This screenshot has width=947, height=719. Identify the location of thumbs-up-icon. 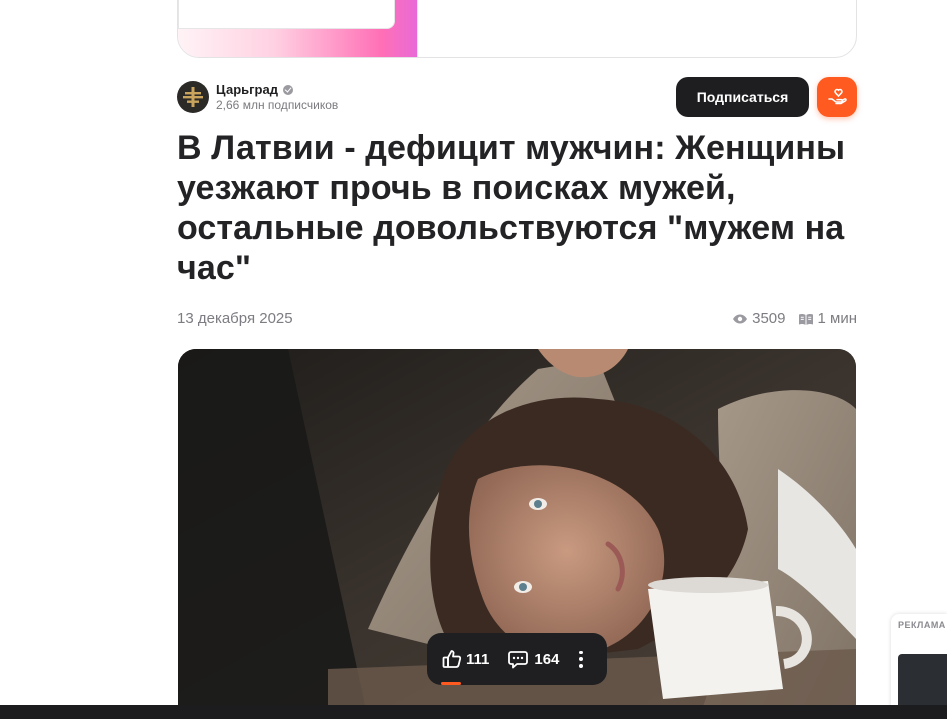
(452, 659).